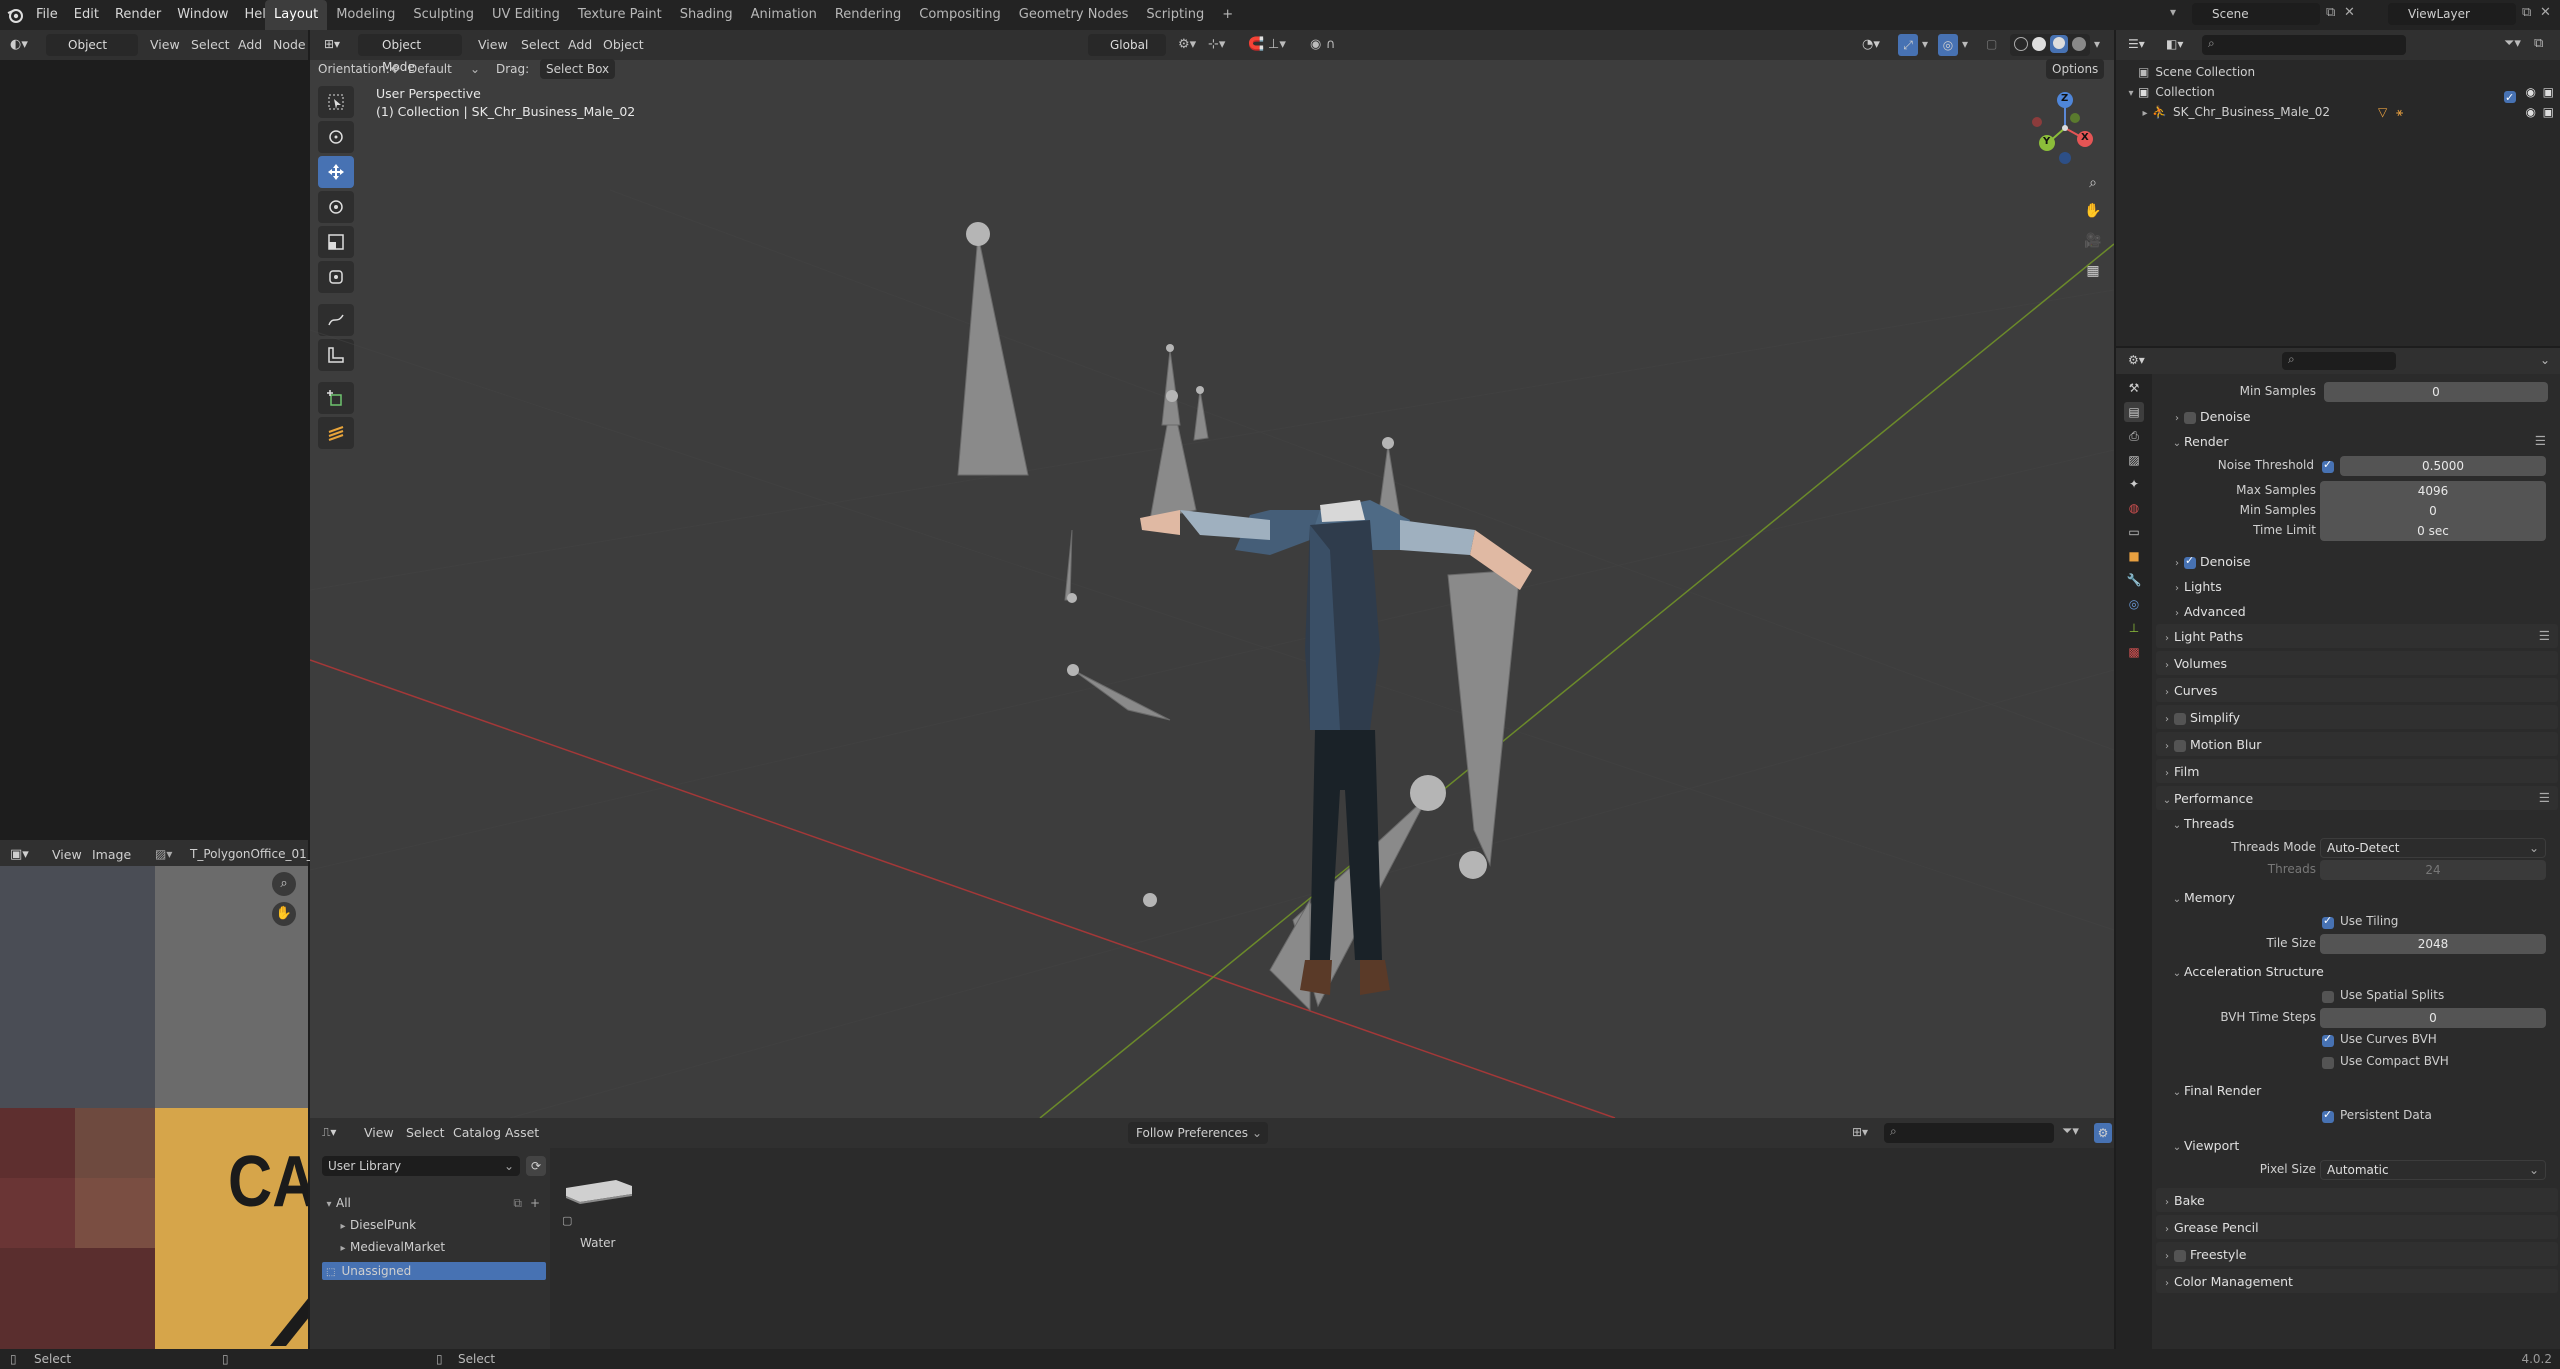  What do you see at coordinates (296, 15) in the screenshot?
I see `tab-layout: Layout` at bounding box center [296, 15].